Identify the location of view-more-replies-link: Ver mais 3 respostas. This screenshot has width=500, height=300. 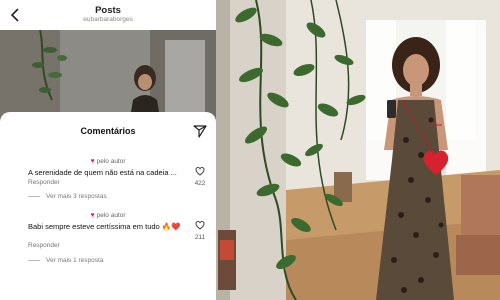
(67, 196).